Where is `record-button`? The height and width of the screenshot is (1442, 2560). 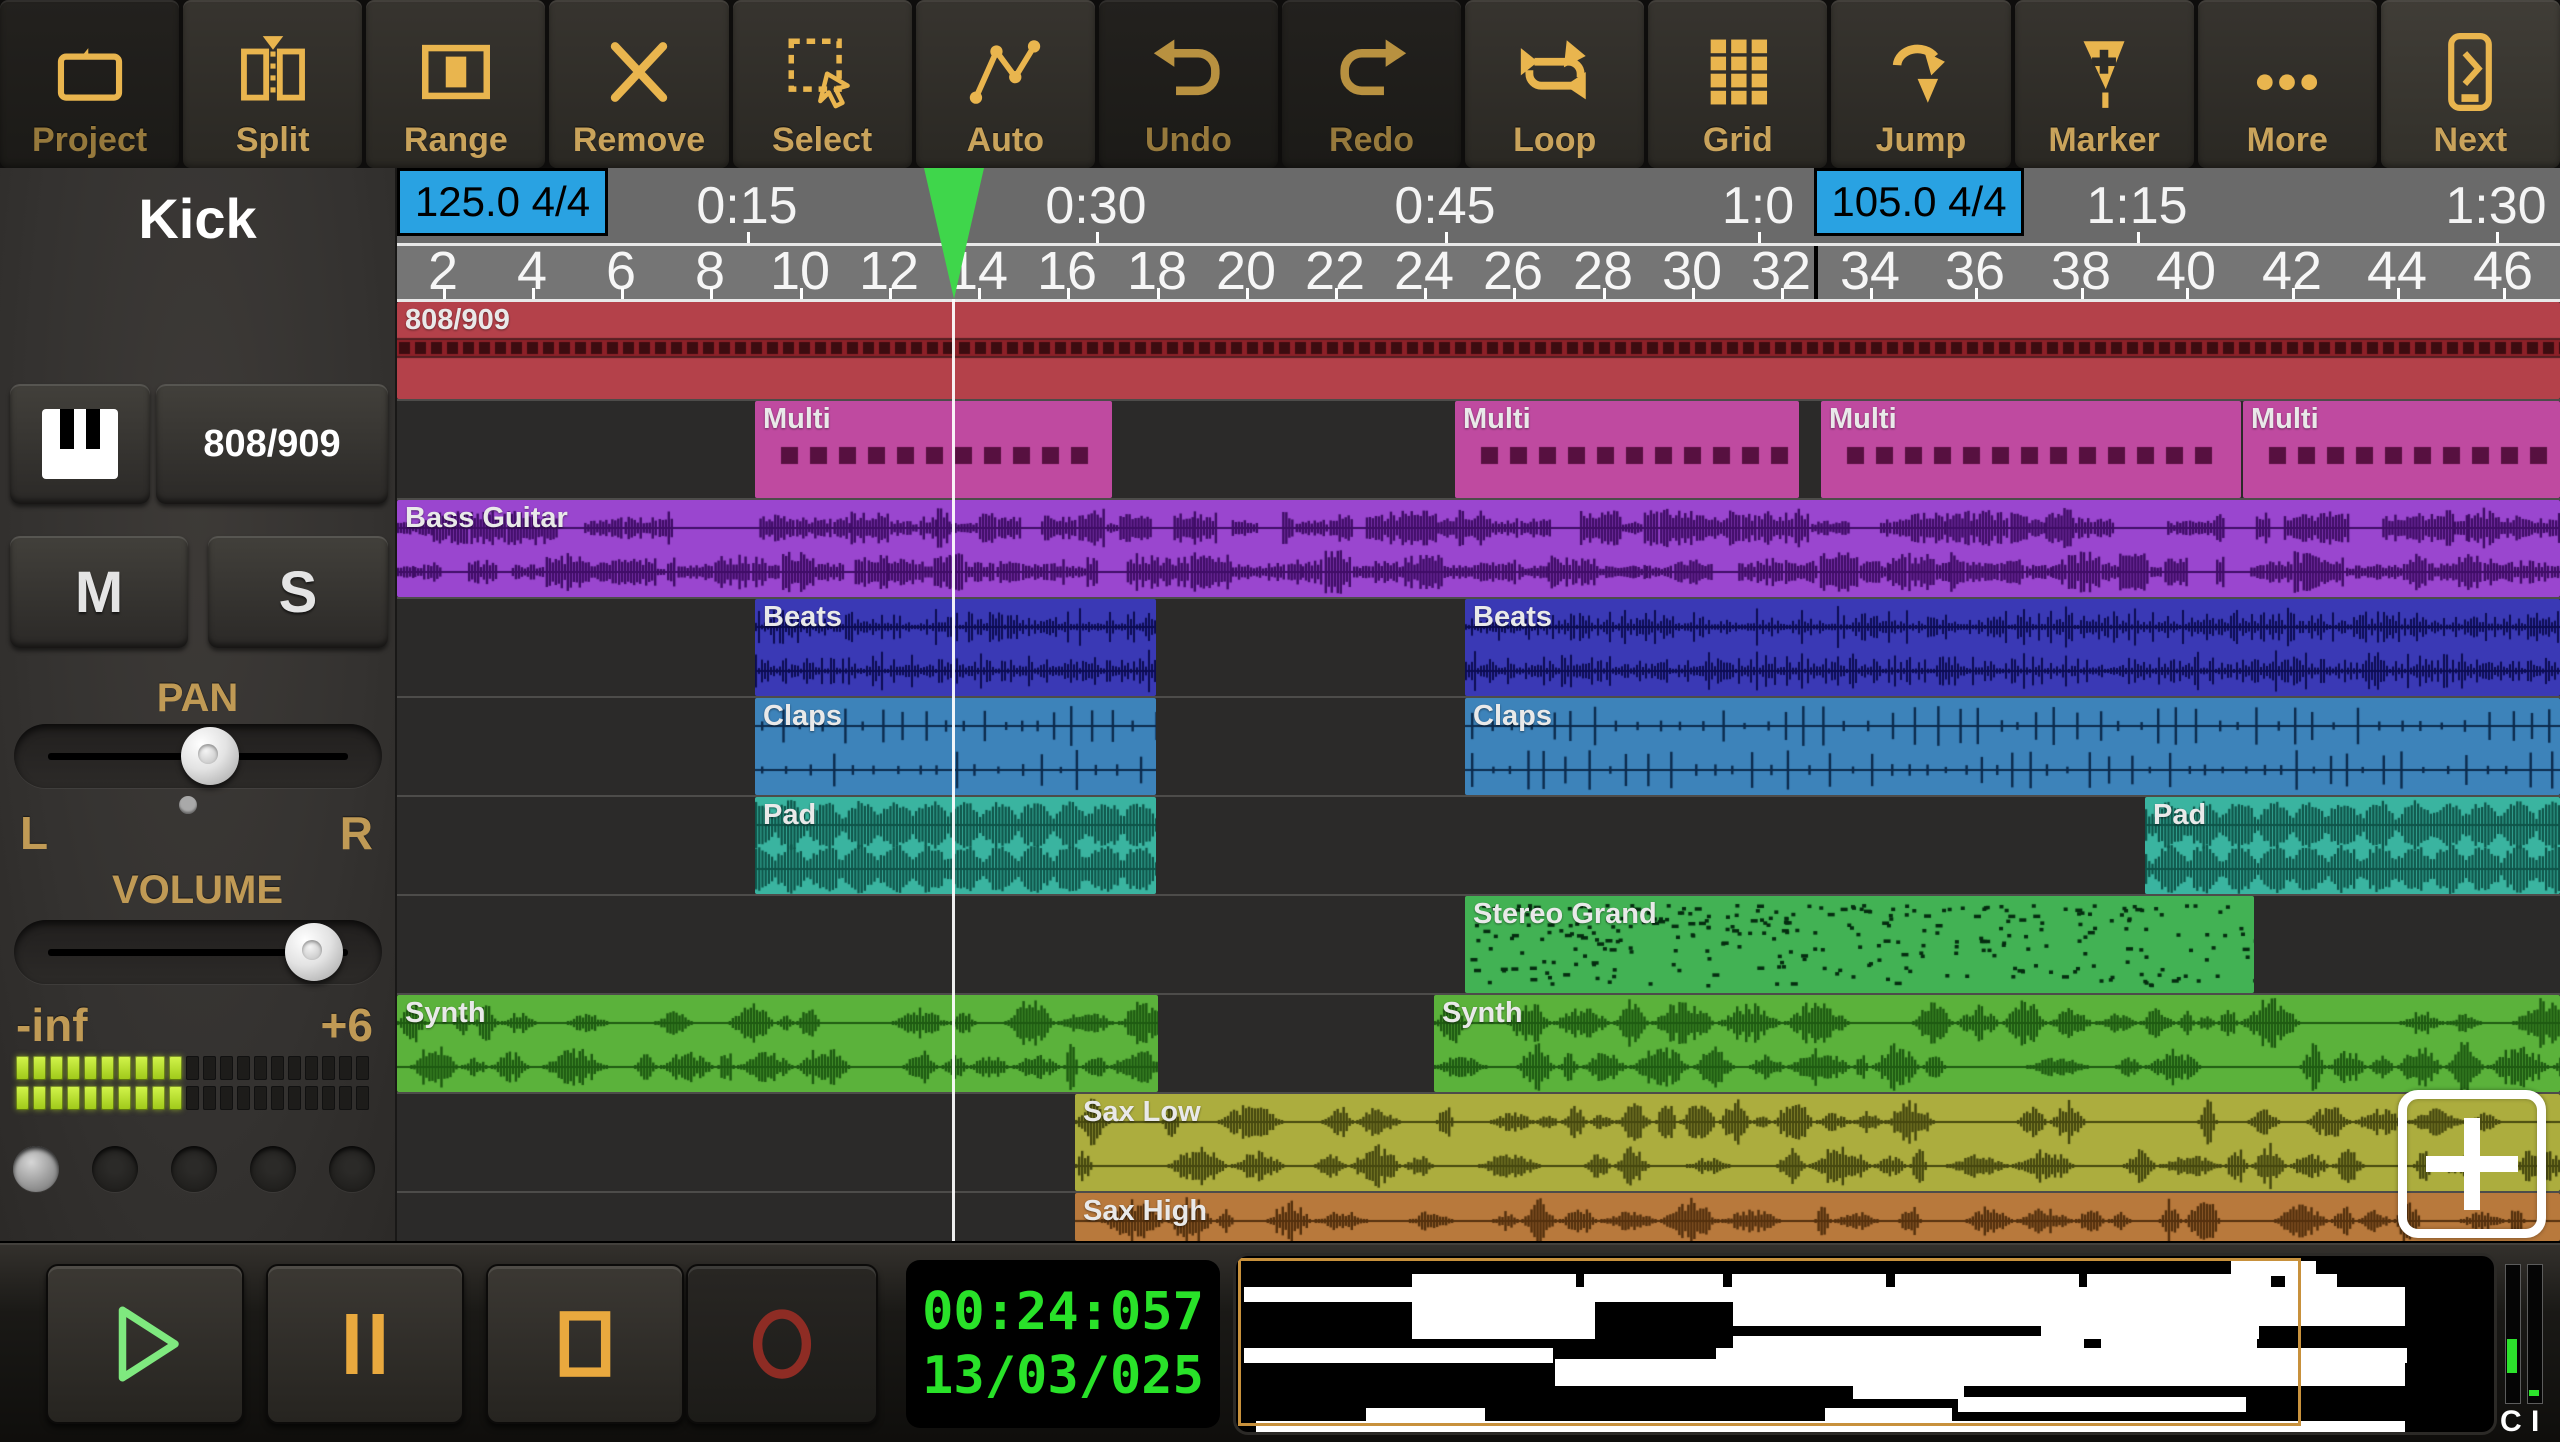
record-button is located at coordinates (782, 1344).